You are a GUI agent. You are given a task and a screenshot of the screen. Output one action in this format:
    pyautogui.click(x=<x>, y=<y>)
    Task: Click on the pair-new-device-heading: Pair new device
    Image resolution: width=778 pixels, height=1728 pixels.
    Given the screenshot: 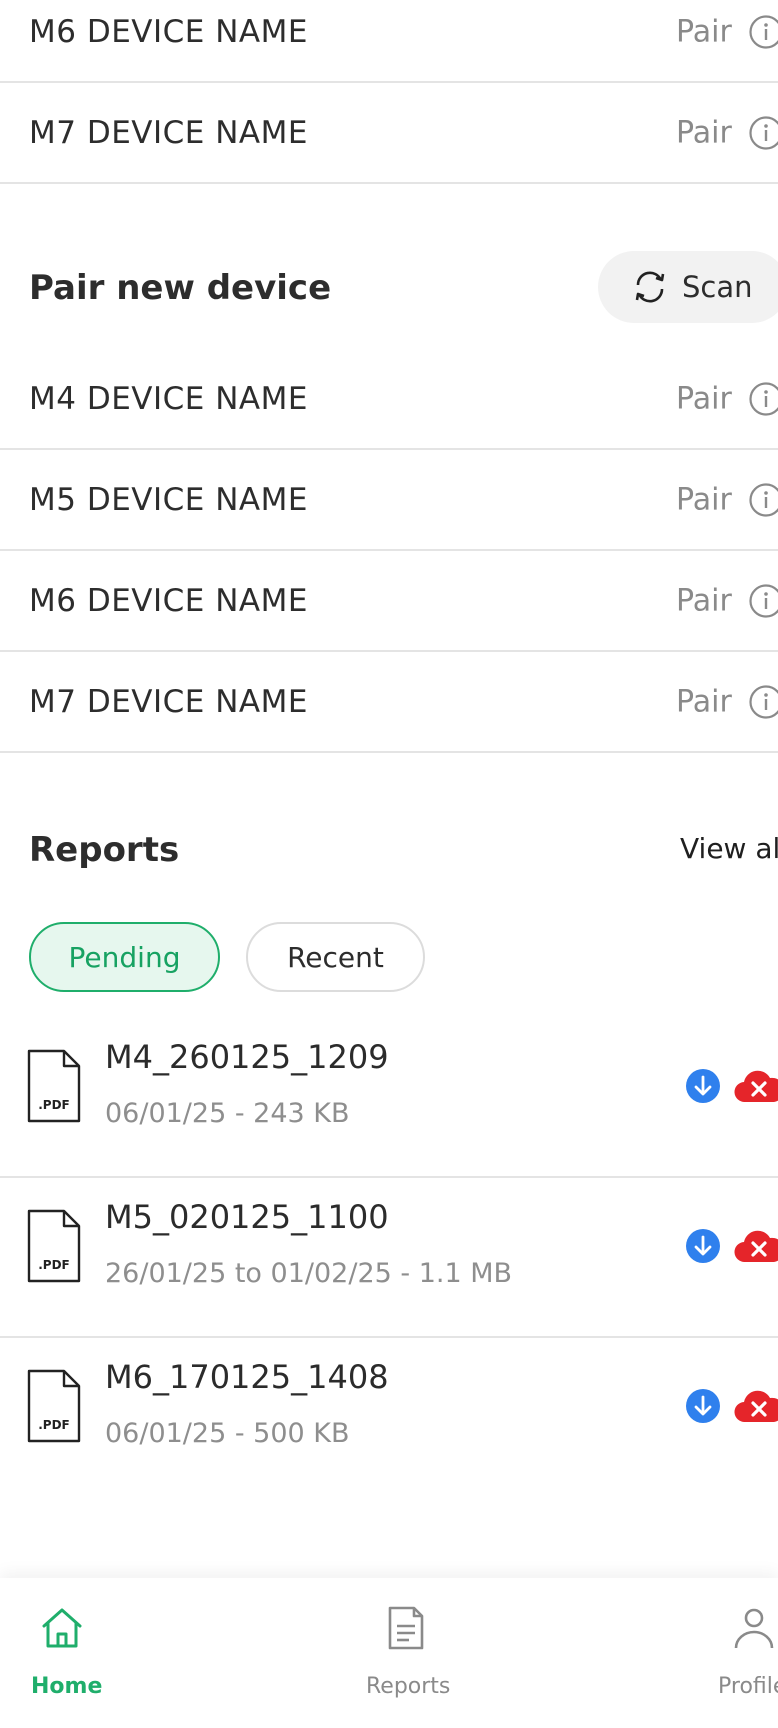 What is the action you would take?
    pyautogui.click(x=180, y=288)
    